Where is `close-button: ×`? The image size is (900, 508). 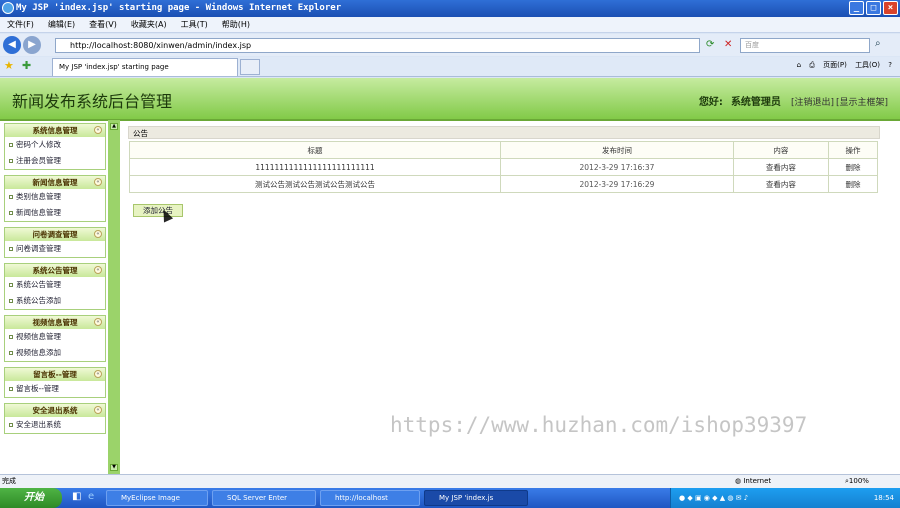 close-button: × is located at coordinates (890, 8).